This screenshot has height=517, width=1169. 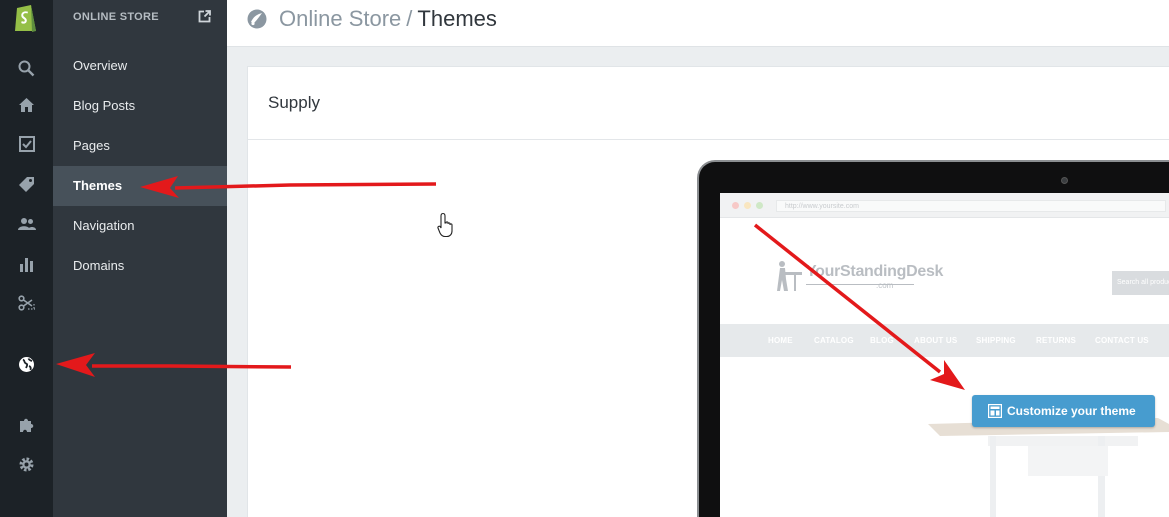 I want to click on store-logo: YourStandingDesk .com, so click(x=861, y=277).